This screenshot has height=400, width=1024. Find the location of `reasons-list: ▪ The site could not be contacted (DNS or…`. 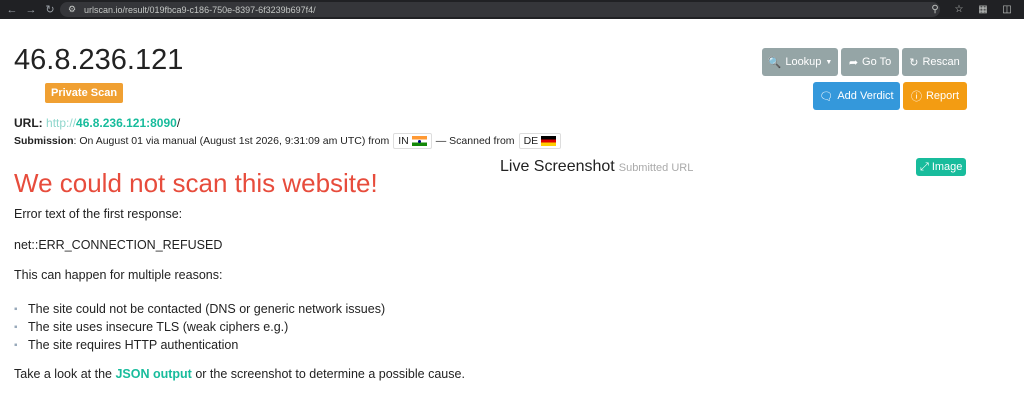

reasons-list: ▪ The site could not be contacted (DNS or… is located at coordinates (199, 327).